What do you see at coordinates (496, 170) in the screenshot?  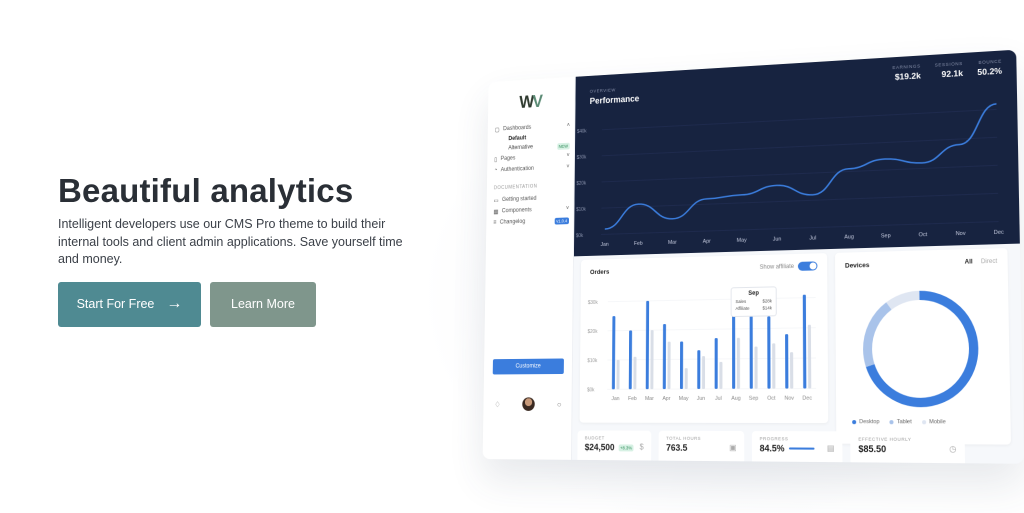 I see `user-icon: ◔` at bounding box center [496, 170].